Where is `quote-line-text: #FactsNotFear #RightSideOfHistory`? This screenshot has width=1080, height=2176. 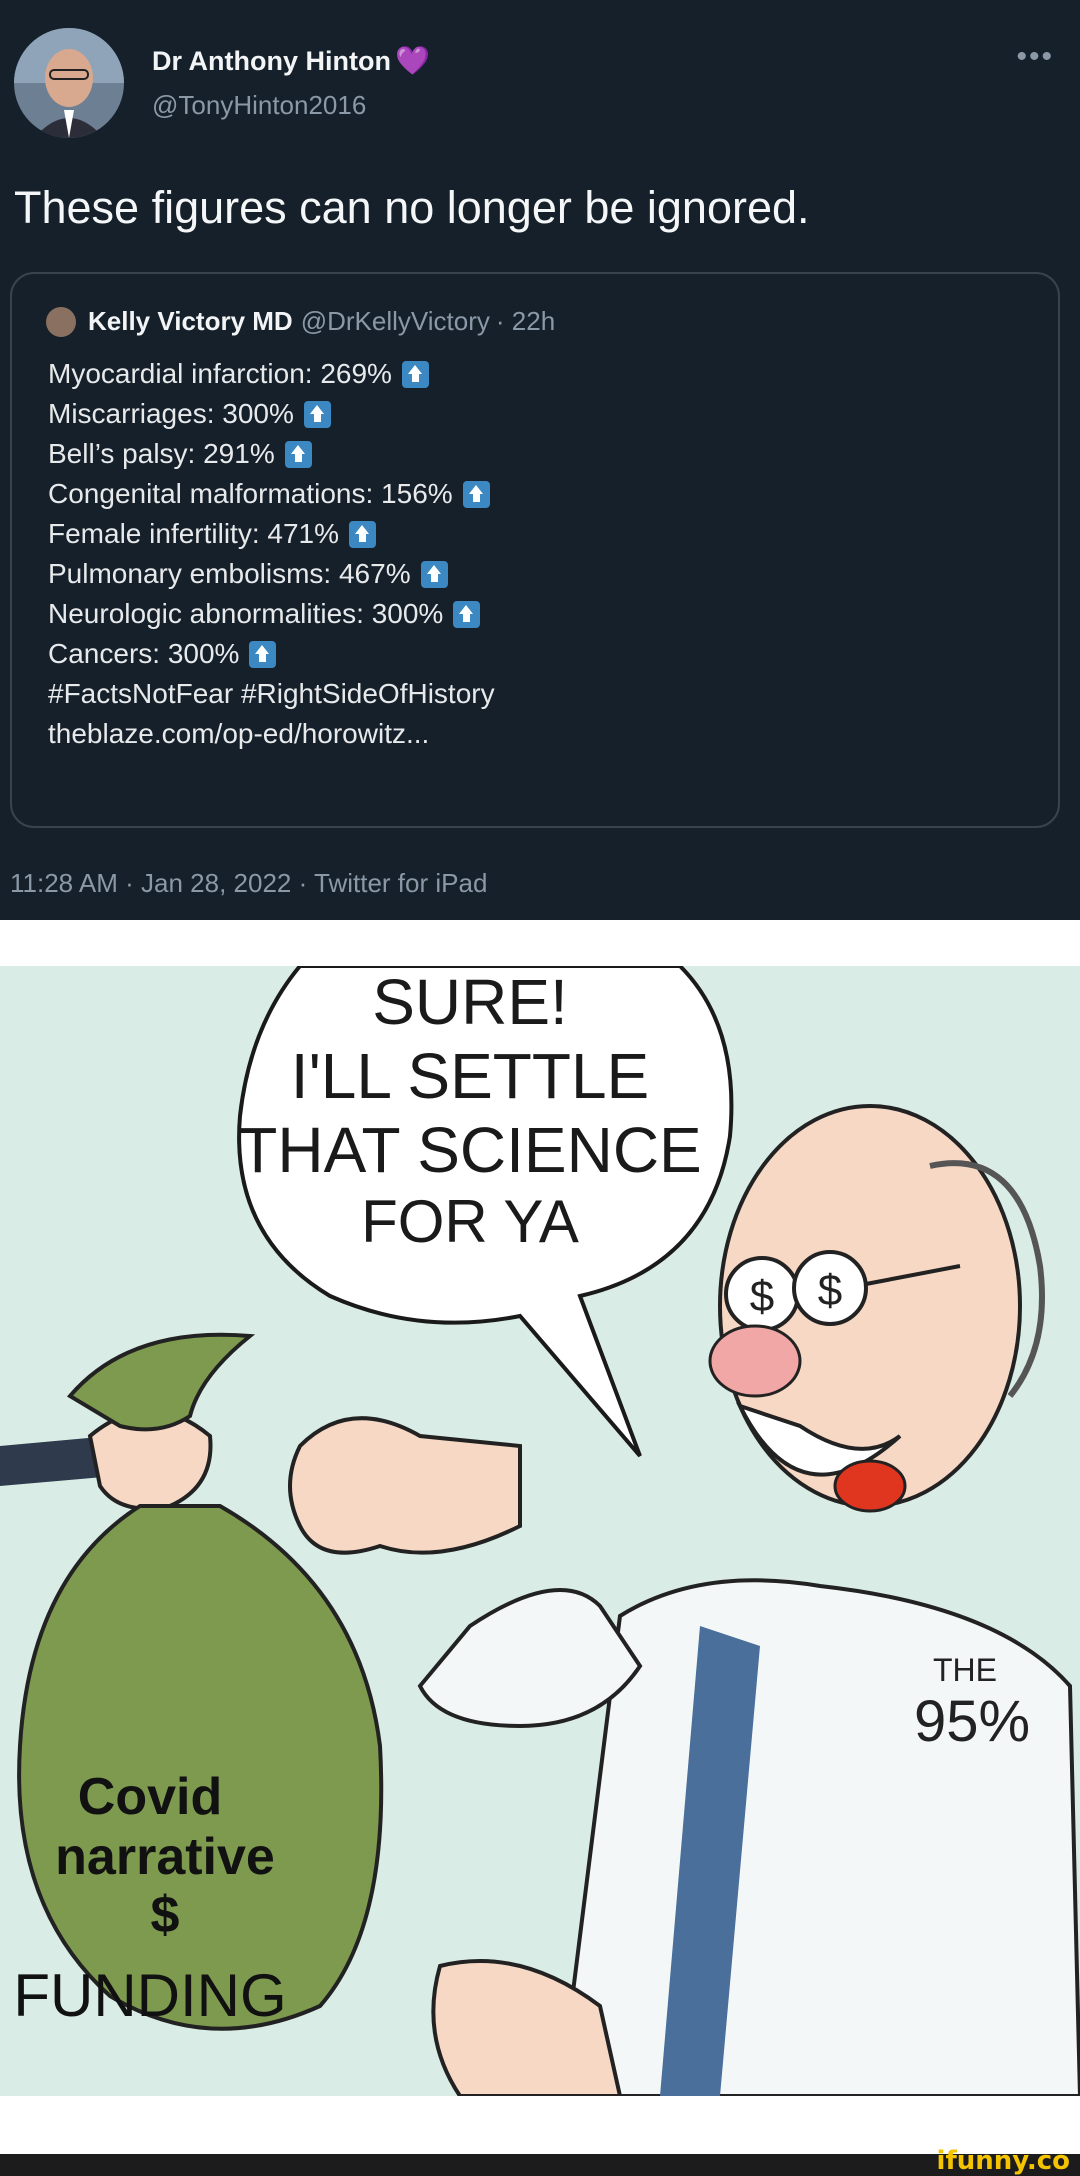
quote-line-text: #FactsNotFear #RightSideOfHistory is located at coordinates (271, 693).